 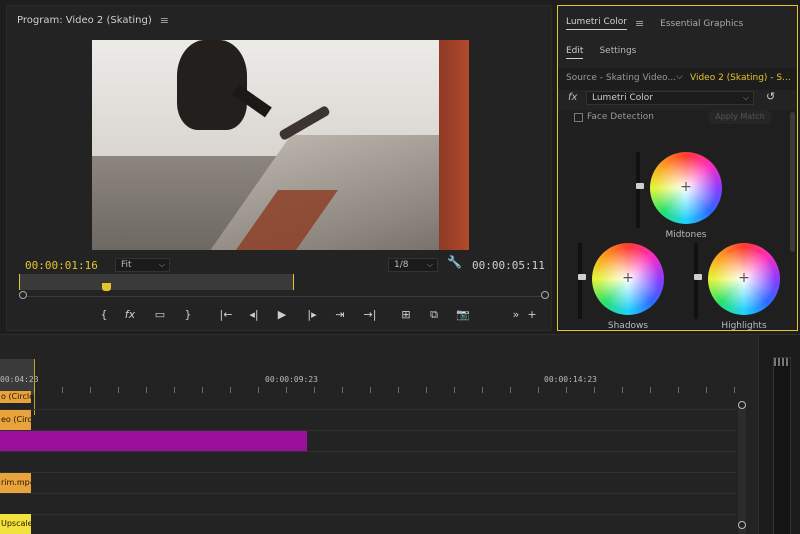 I want to click on effect-row: fx Lumetri Color ⌵ ↺, so click(x=677, y=99).